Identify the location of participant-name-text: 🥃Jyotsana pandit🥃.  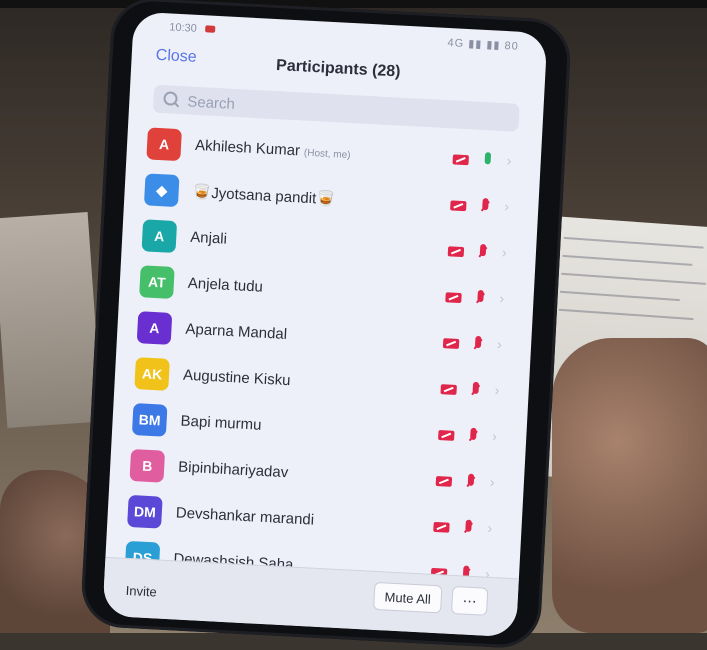
(264, 196).